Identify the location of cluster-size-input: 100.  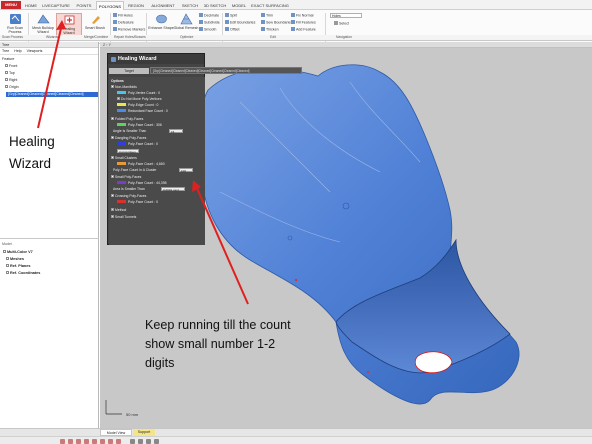
(186, 170).